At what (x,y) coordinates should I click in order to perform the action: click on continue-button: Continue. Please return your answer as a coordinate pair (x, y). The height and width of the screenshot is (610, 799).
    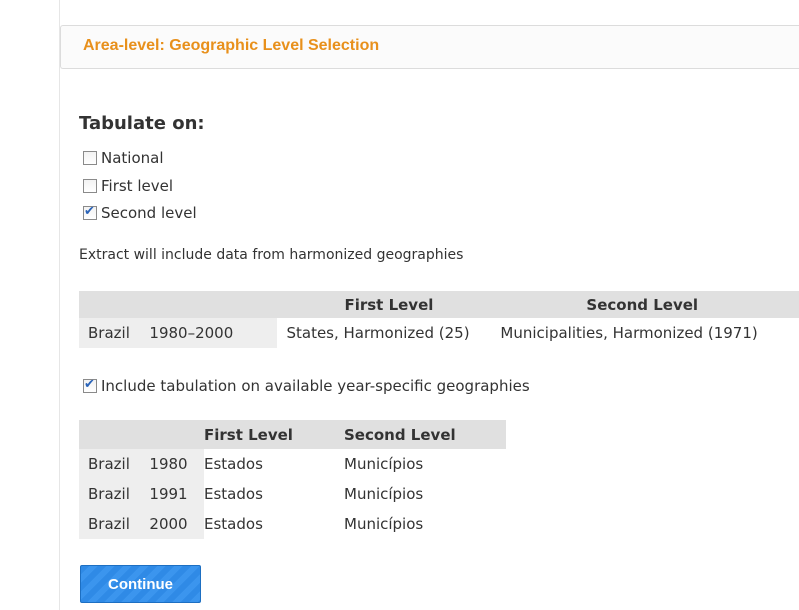
    Looking at the image, I should click on (140, 584).